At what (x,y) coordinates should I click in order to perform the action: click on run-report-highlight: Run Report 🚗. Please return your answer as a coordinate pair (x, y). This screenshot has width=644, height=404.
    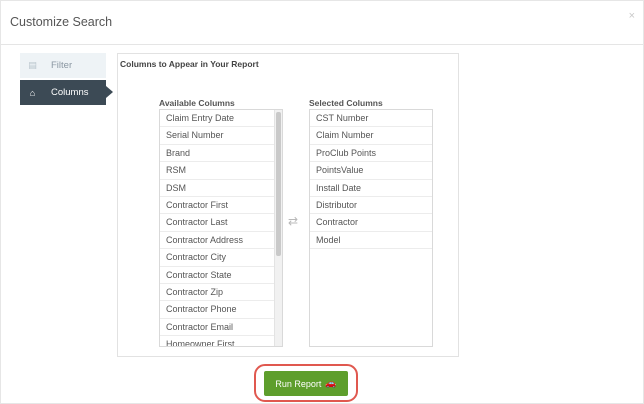
    Looking at the image, I should click on (306, 383).